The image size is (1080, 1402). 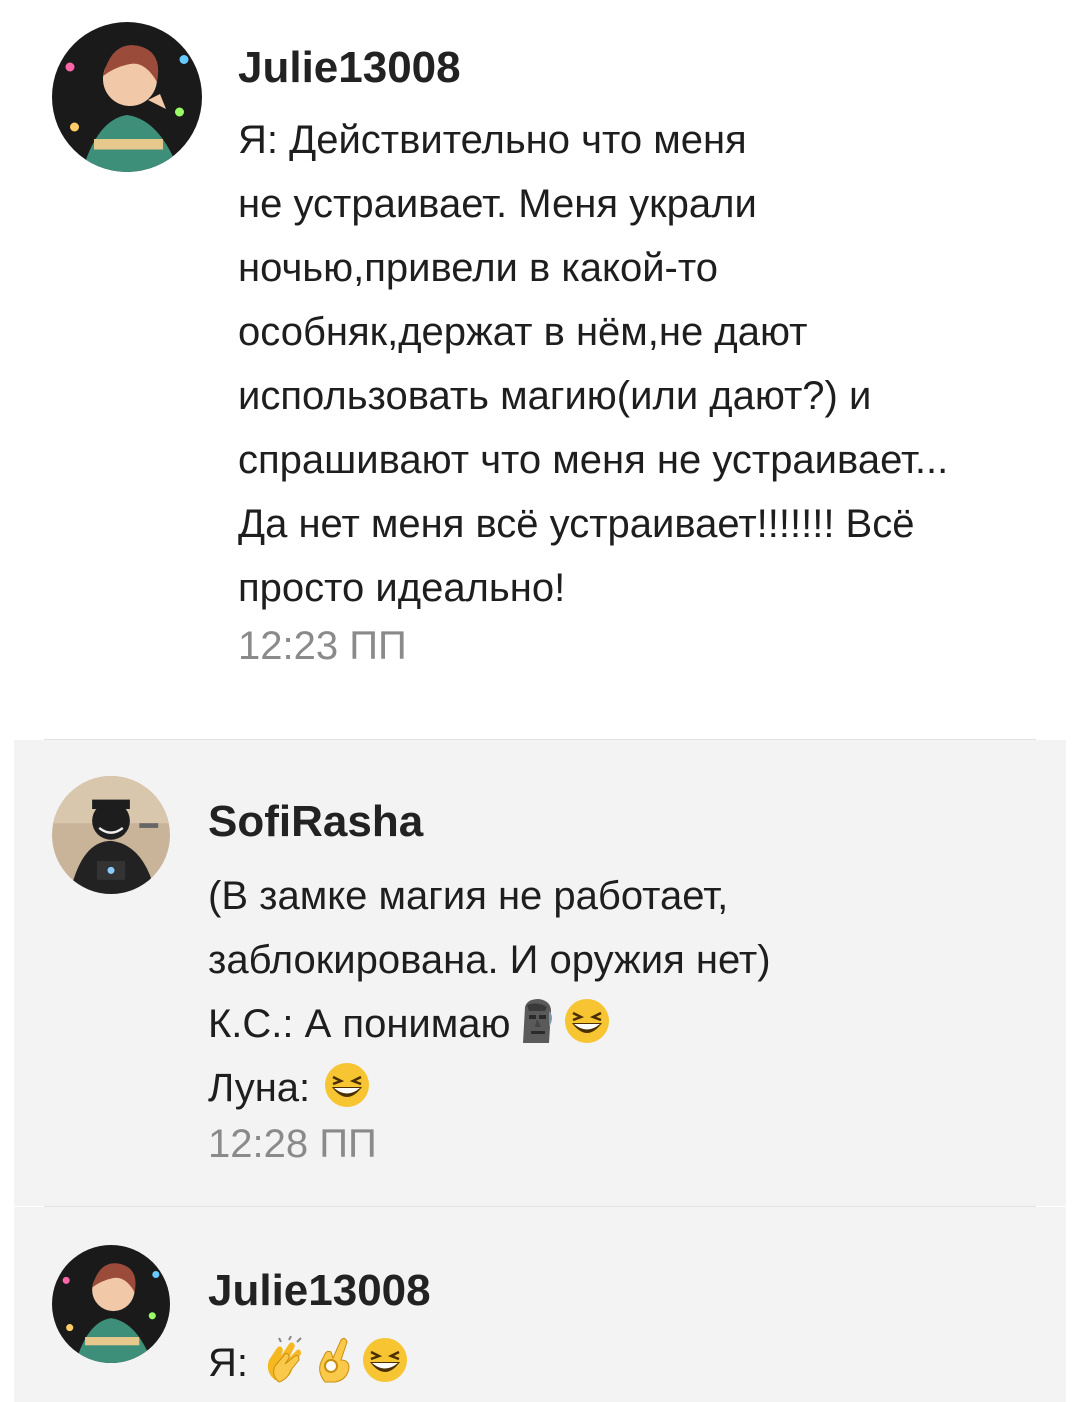 I want to click on message-timestamp: 12:23 ПП, so click(x=322, y=646).